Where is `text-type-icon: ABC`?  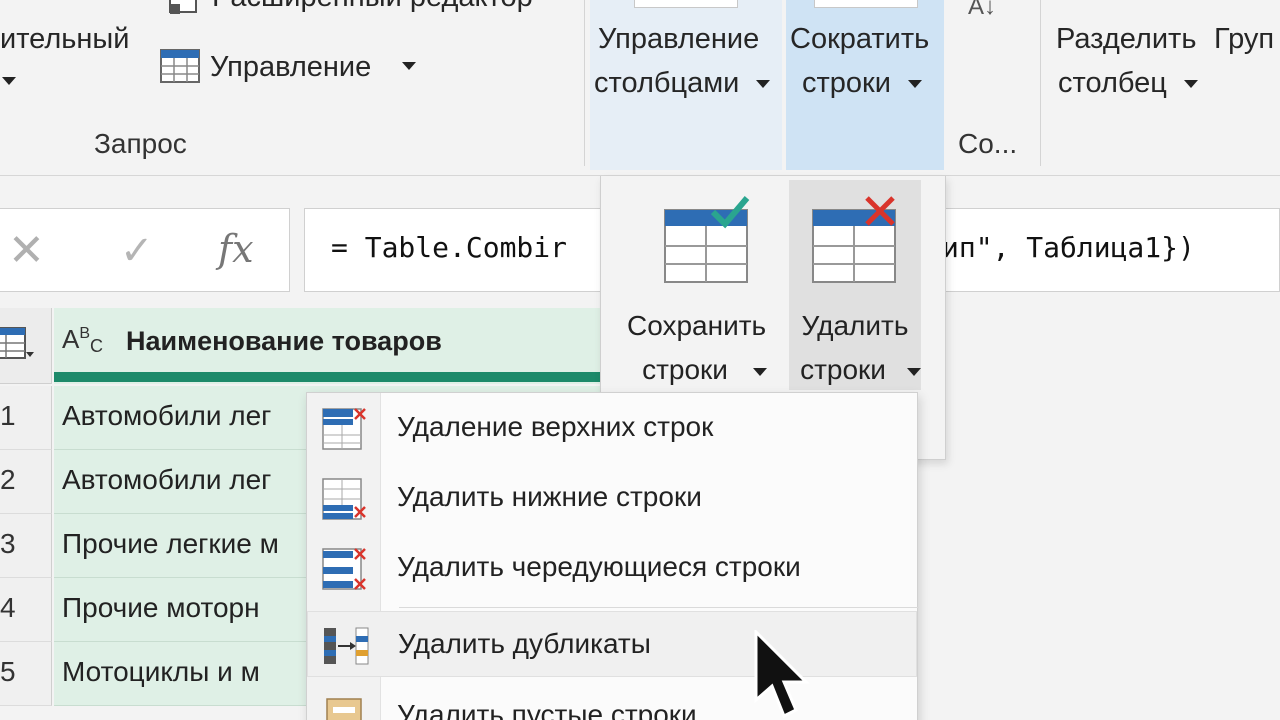 text-type-icon: ABC is located at coordinates (82, 340).